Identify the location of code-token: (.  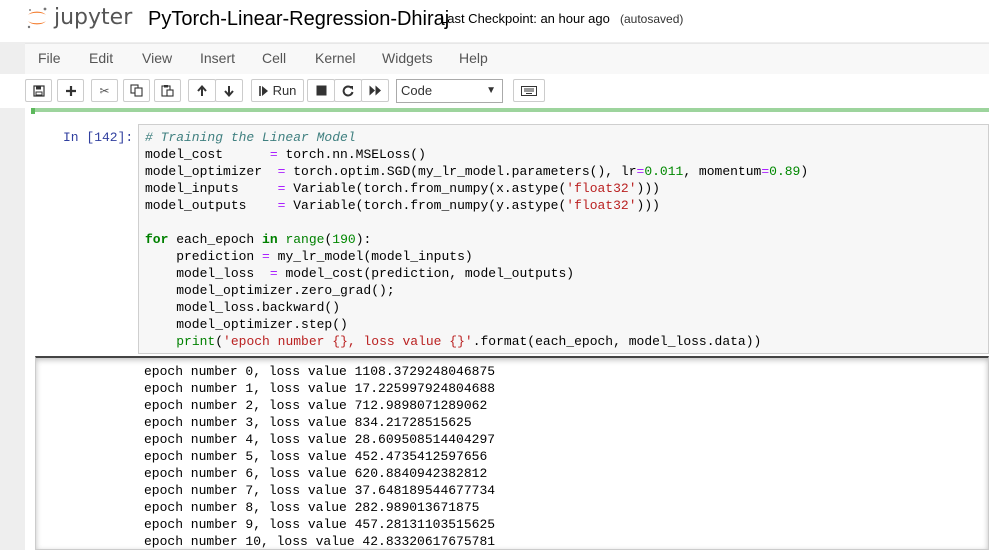
(219, 341).